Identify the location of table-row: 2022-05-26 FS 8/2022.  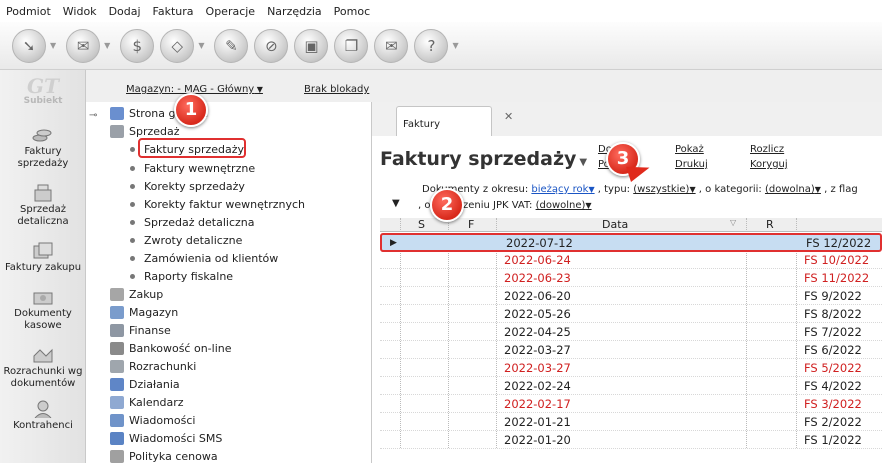
(631, 314).